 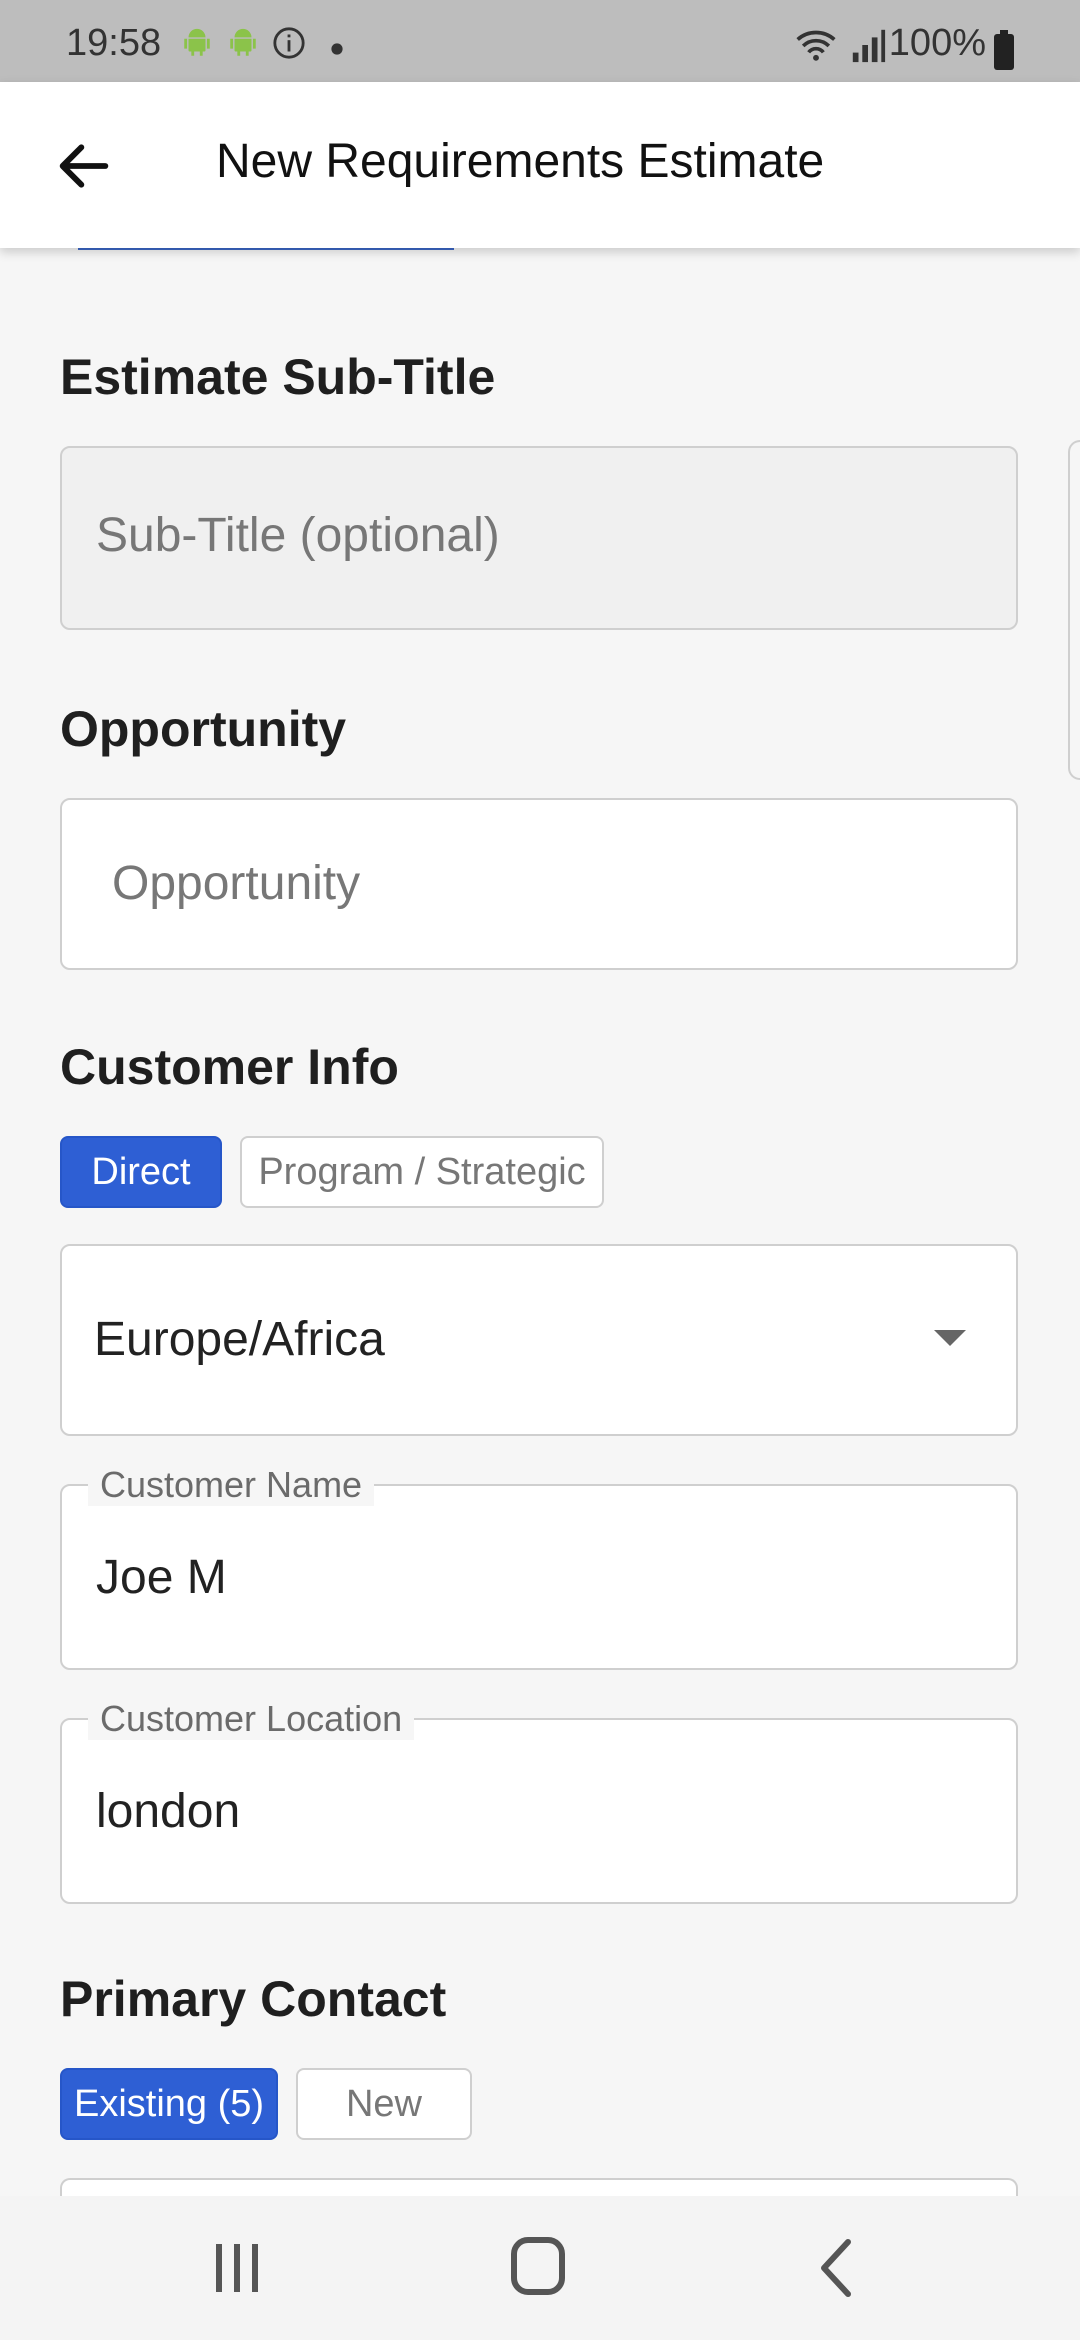 I want to click on arrow-left-icon, so click(x=84, y=166).